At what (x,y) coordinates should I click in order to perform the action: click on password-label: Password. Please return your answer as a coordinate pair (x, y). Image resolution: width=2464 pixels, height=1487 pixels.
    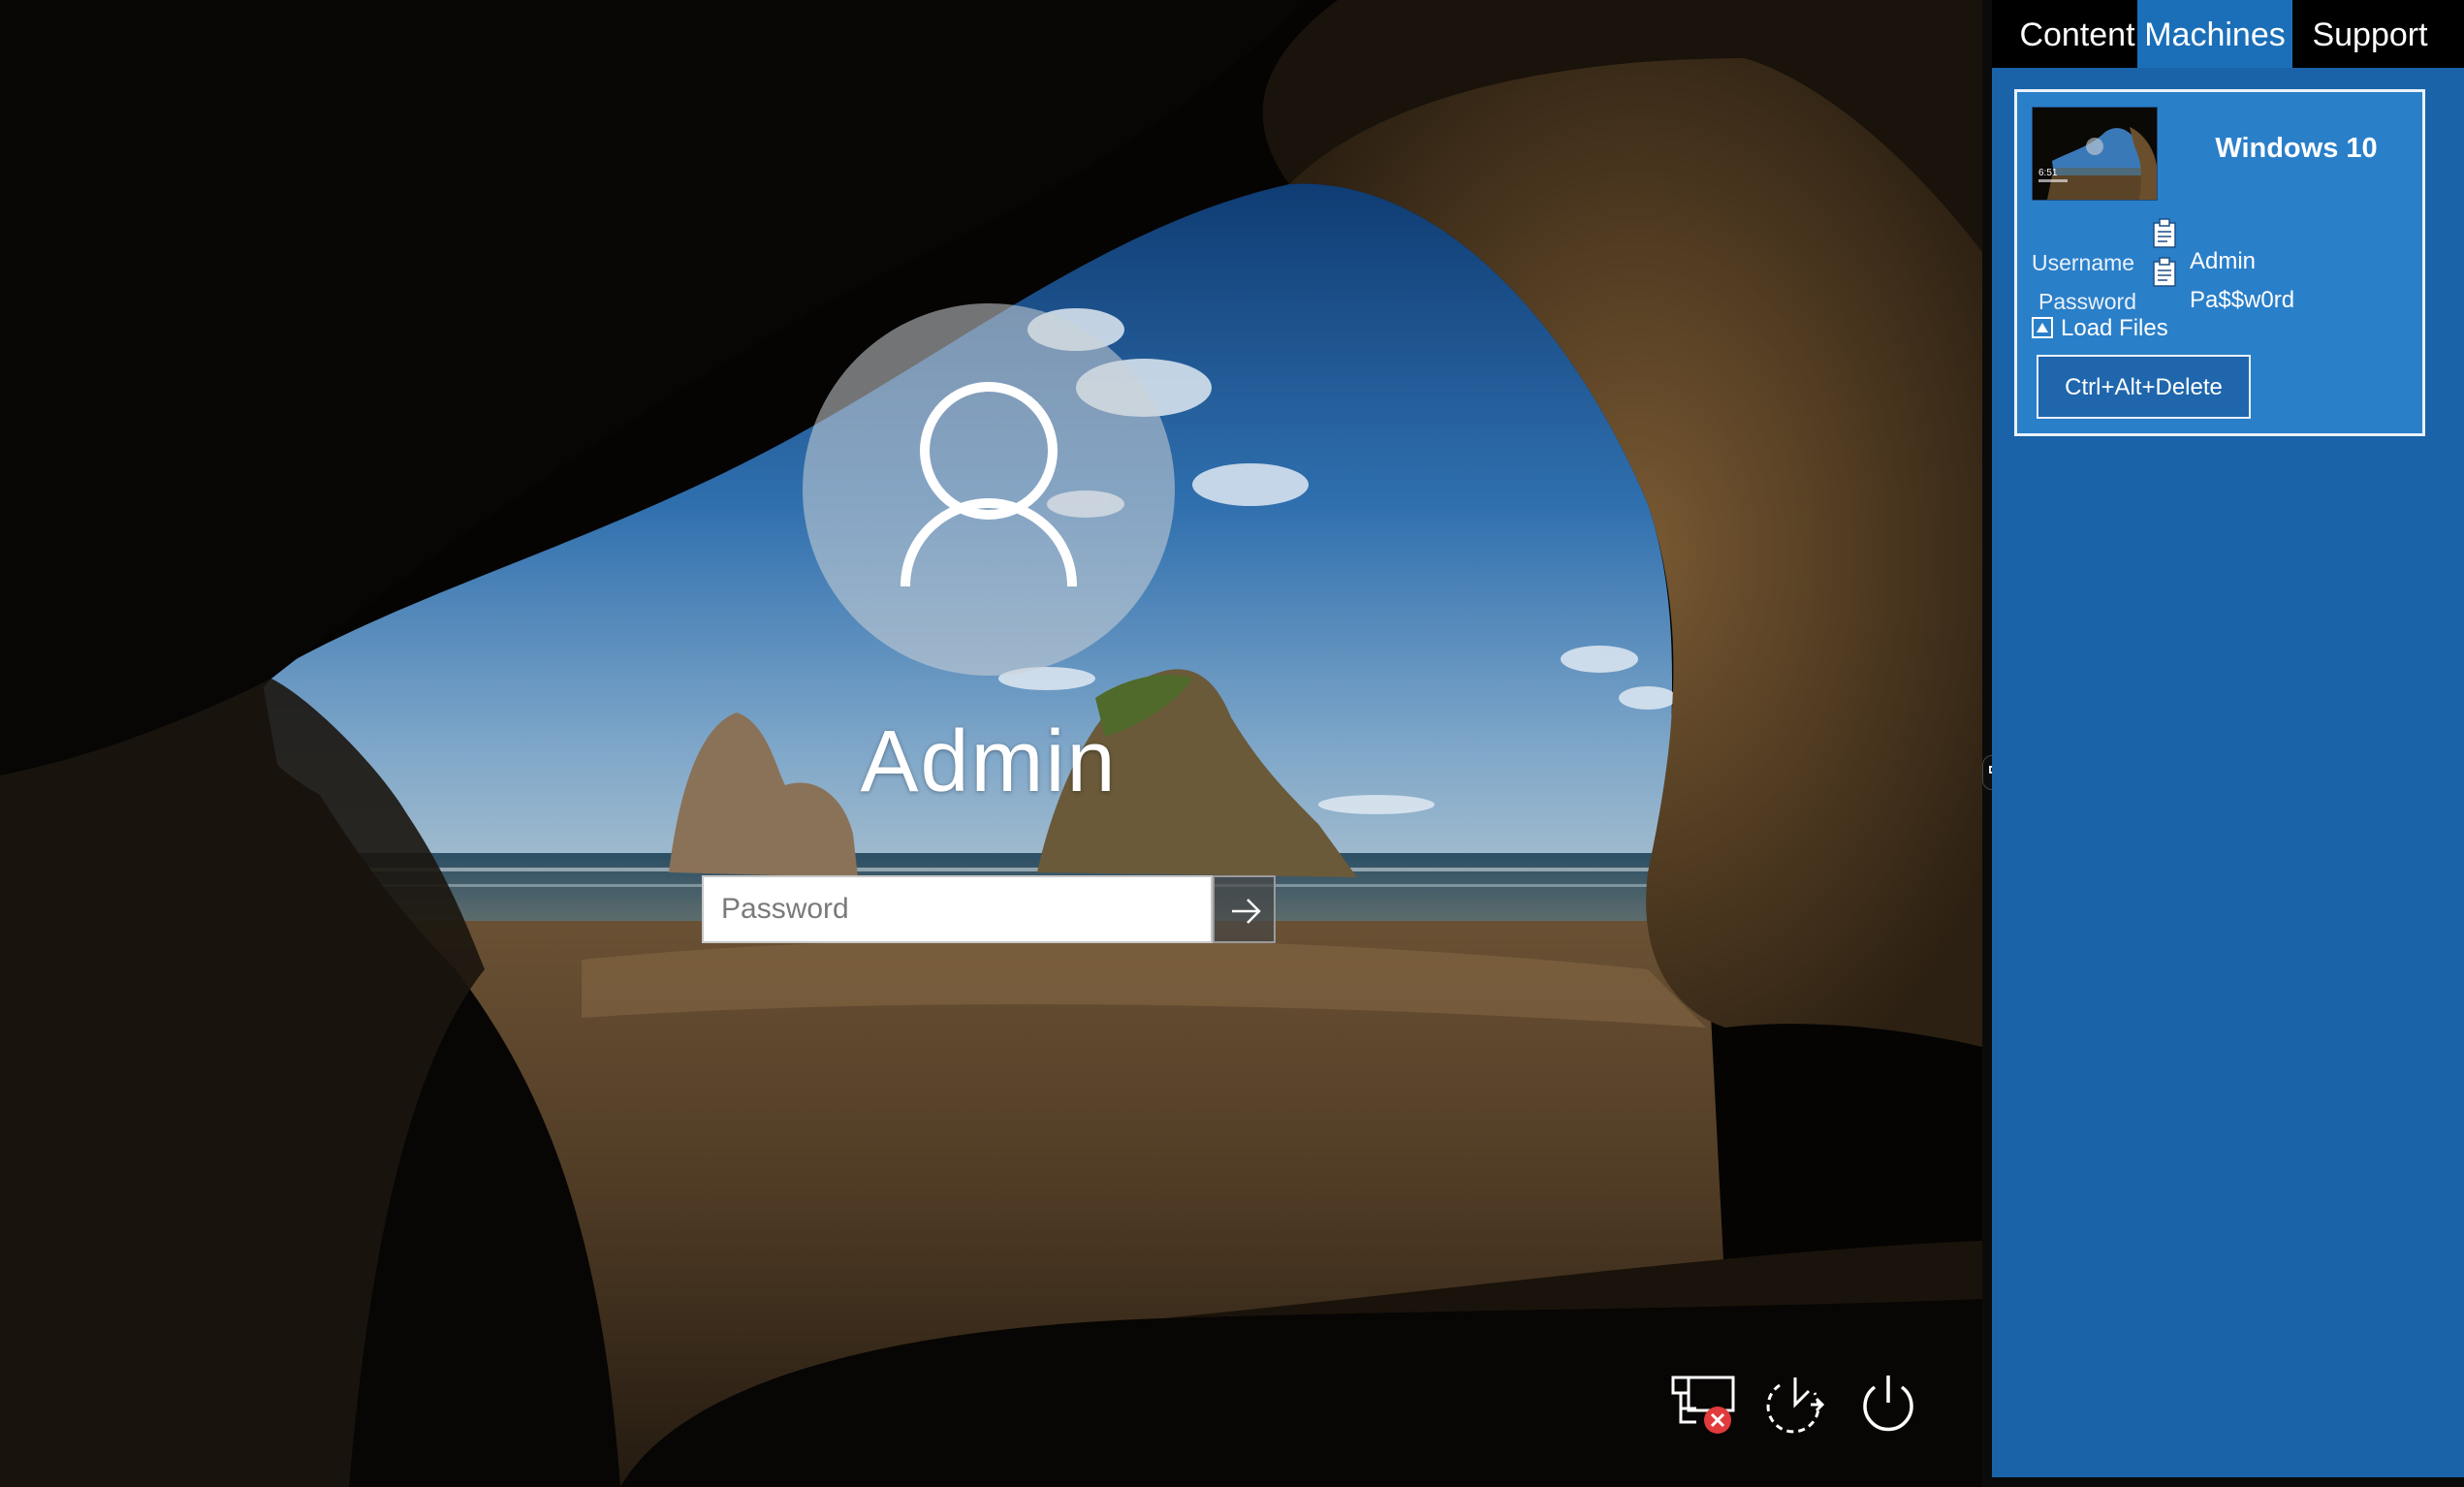
    Looking at the image, I should click on (2087, 301).